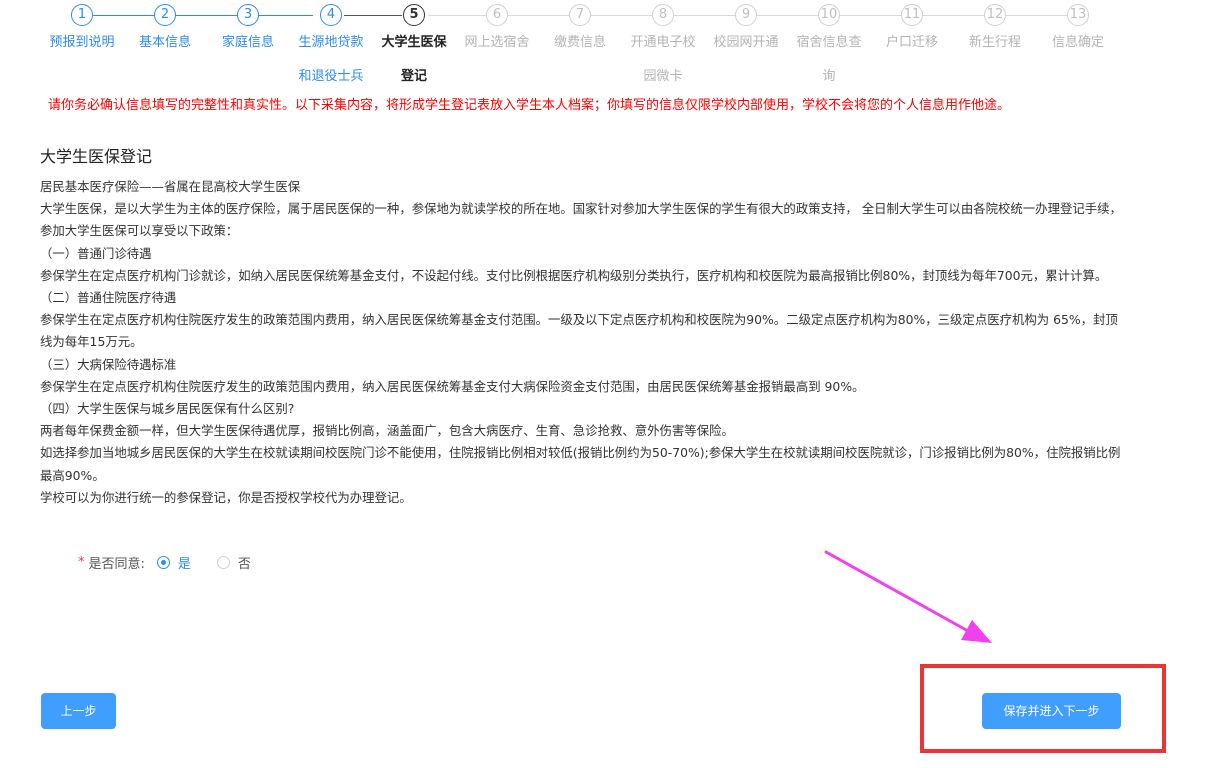  What do you see at coordinates (1051, 711) in the screenshot?
I see `save-and-next-button: 保存并进入下一步` at bounding box center [1051, 711].